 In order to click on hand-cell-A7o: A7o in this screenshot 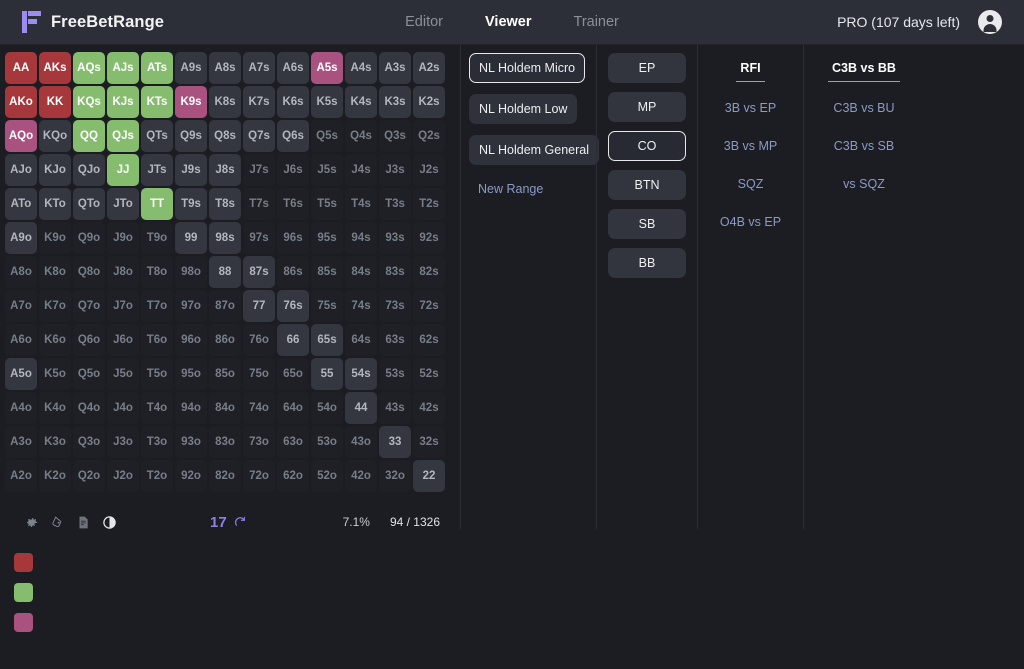, I will do `click(21, 306)`.